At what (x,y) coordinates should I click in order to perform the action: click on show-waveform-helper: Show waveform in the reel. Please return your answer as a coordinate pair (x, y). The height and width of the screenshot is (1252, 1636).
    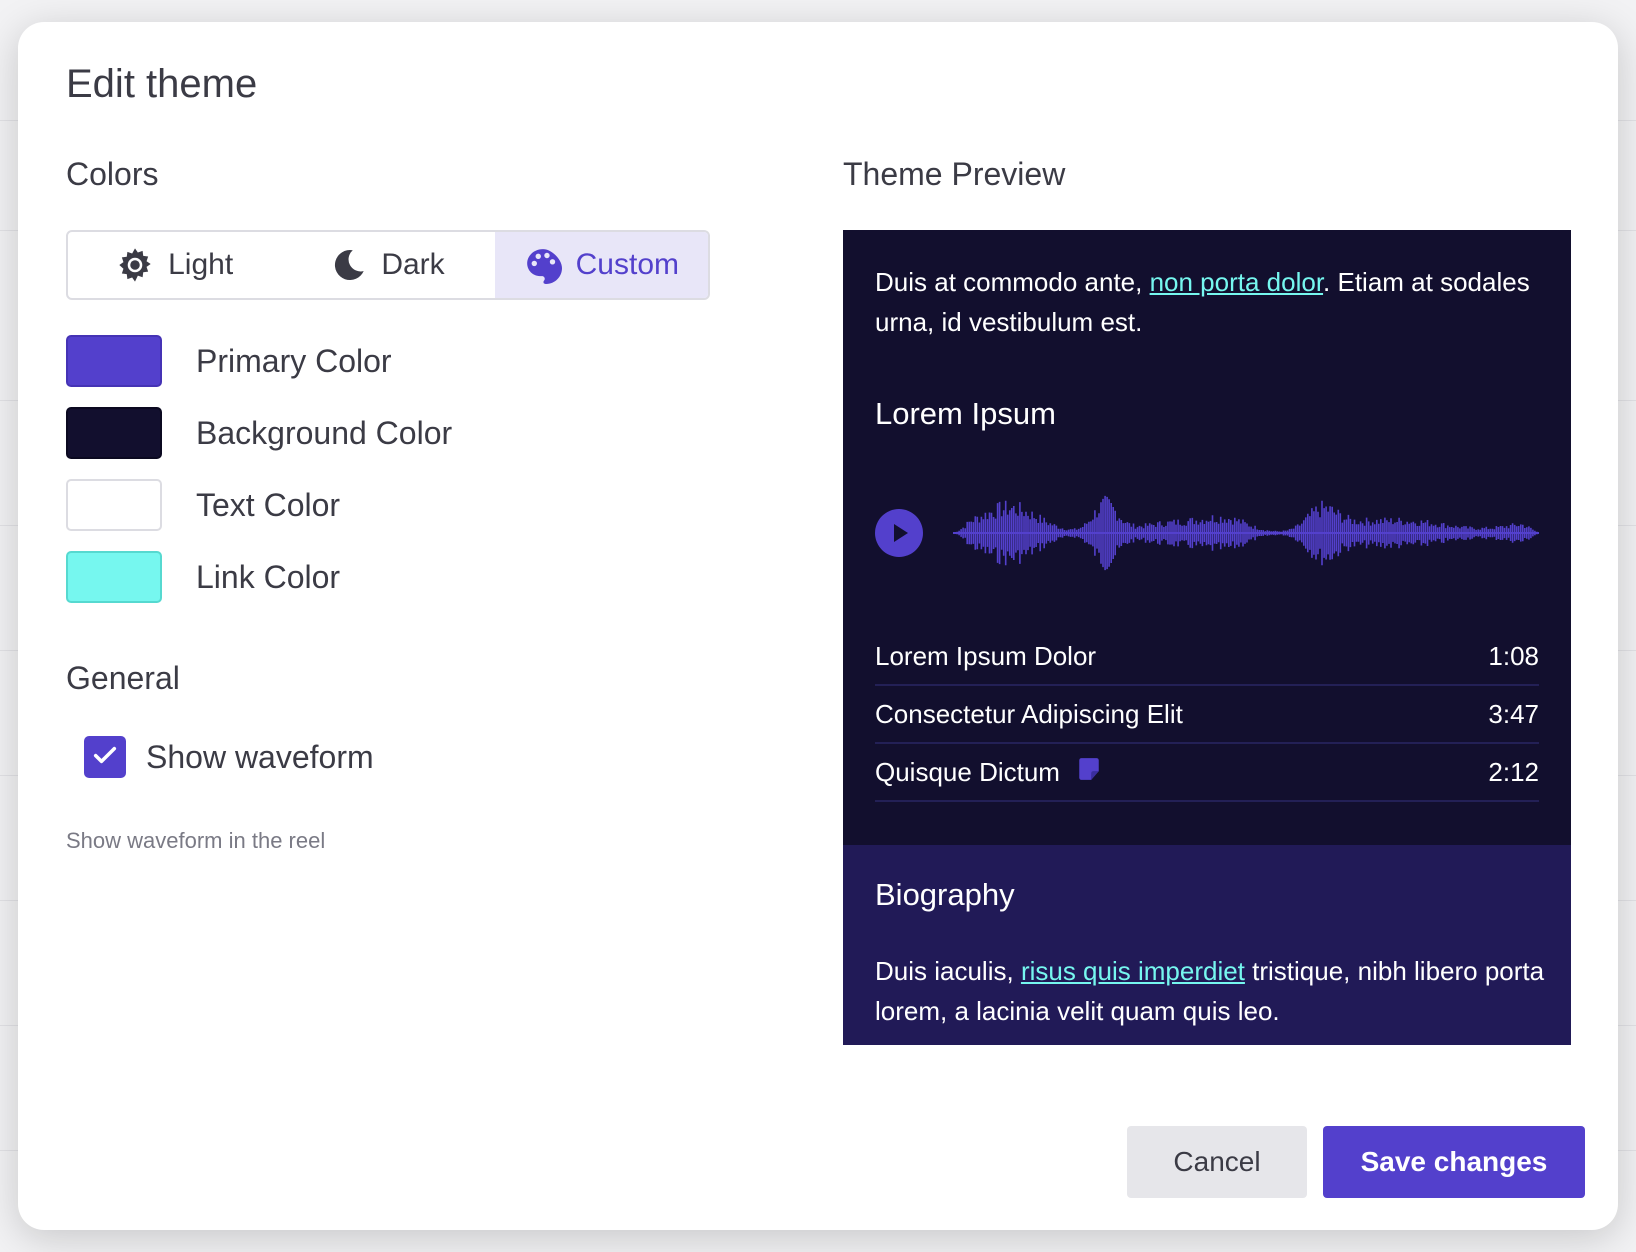
    Looking at the image, I should click on (196, 840).